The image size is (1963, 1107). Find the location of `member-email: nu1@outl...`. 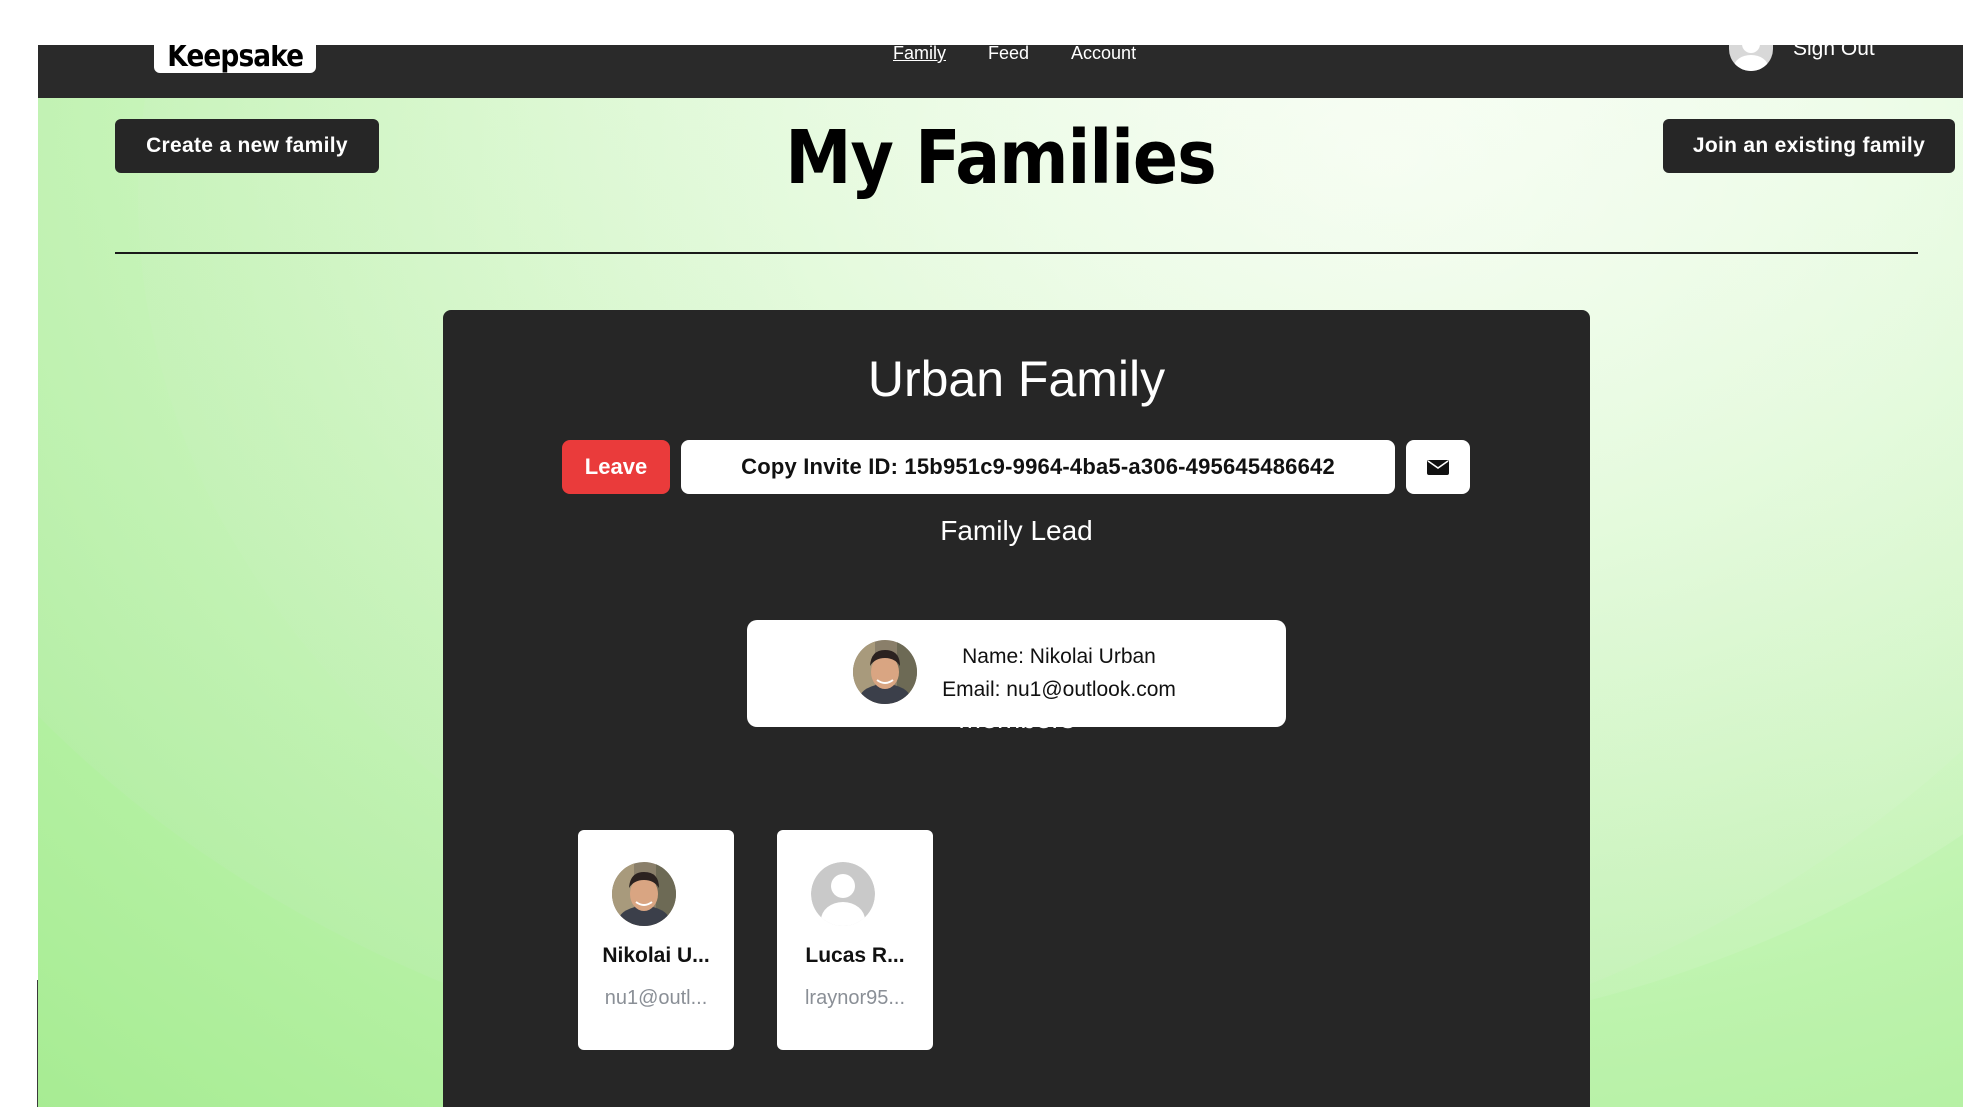

member-email: nu1@outl... is located at coordinates (656, 998).